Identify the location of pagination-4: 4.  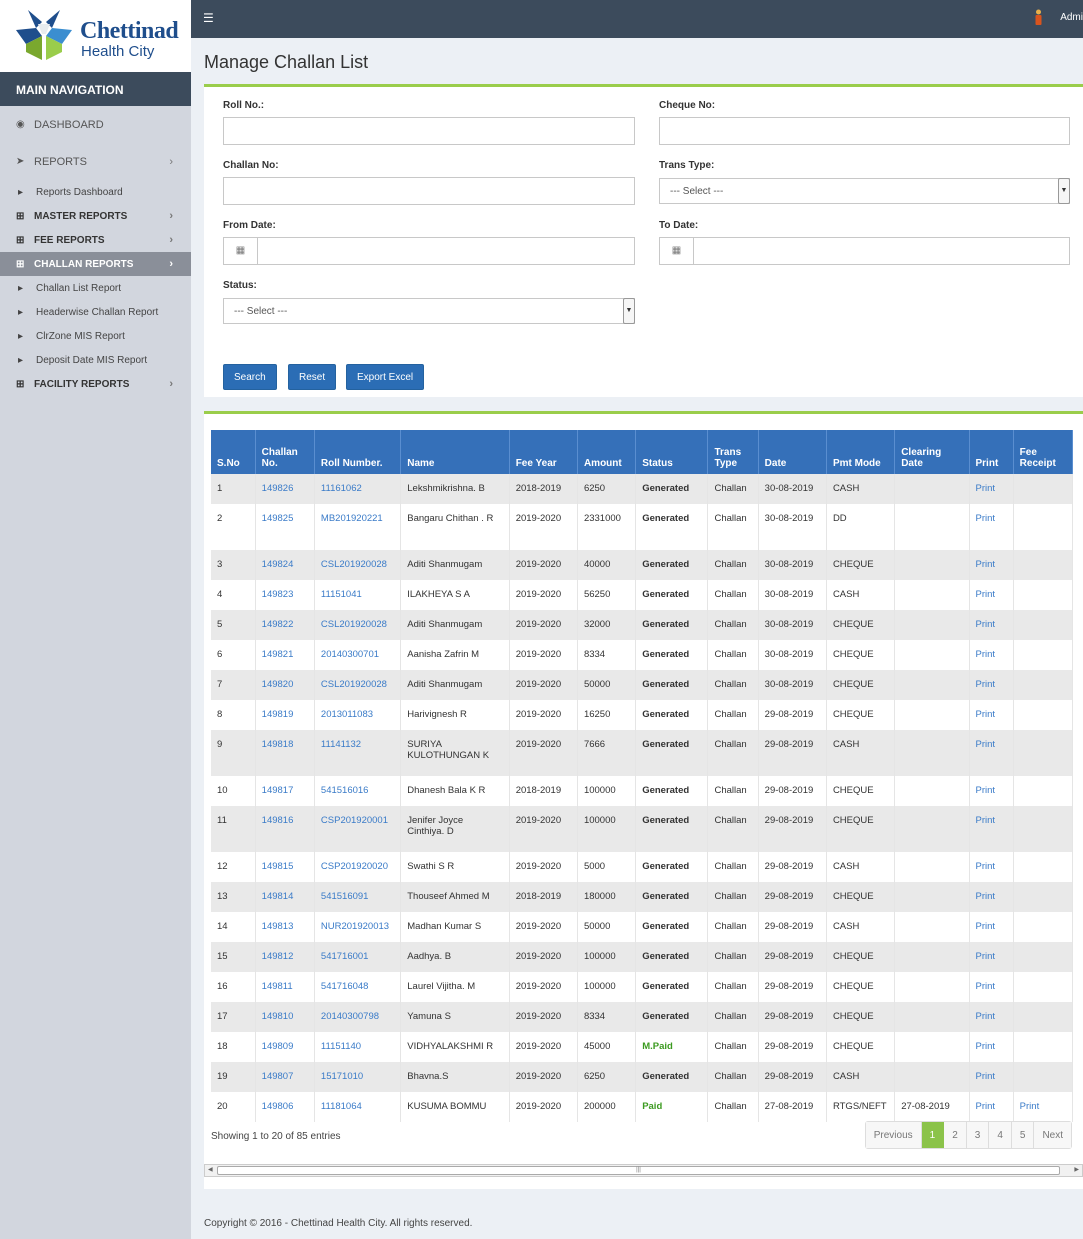
(1000, 1135).